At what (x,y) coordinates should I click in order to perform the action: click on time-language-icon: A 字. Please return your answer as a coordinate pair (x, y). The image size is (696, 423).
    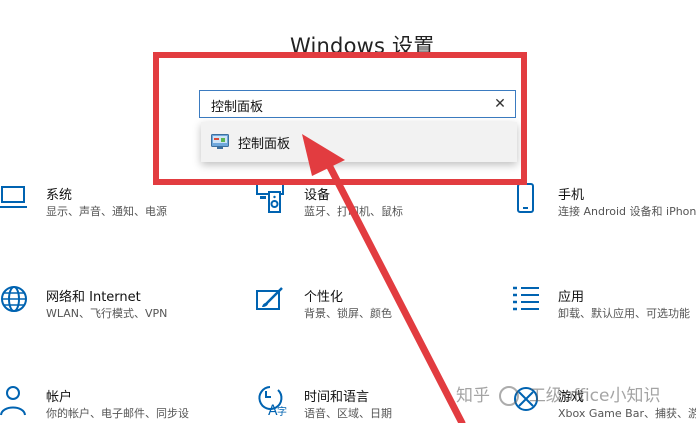
    Looking at the image, I should click on (272, 401).